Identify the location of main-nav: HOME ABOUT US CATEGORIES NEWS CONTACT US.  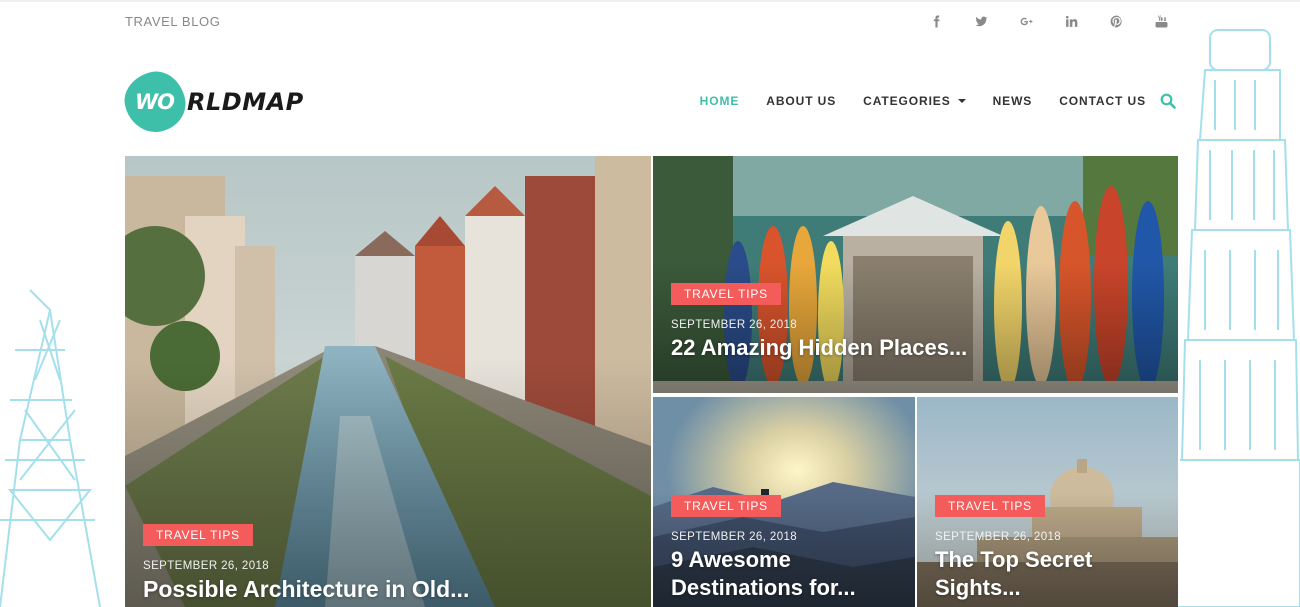
(924, 101).